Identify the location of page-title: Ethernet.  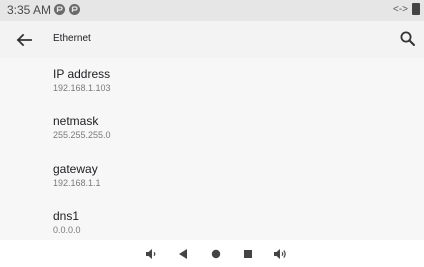
(72, 38).